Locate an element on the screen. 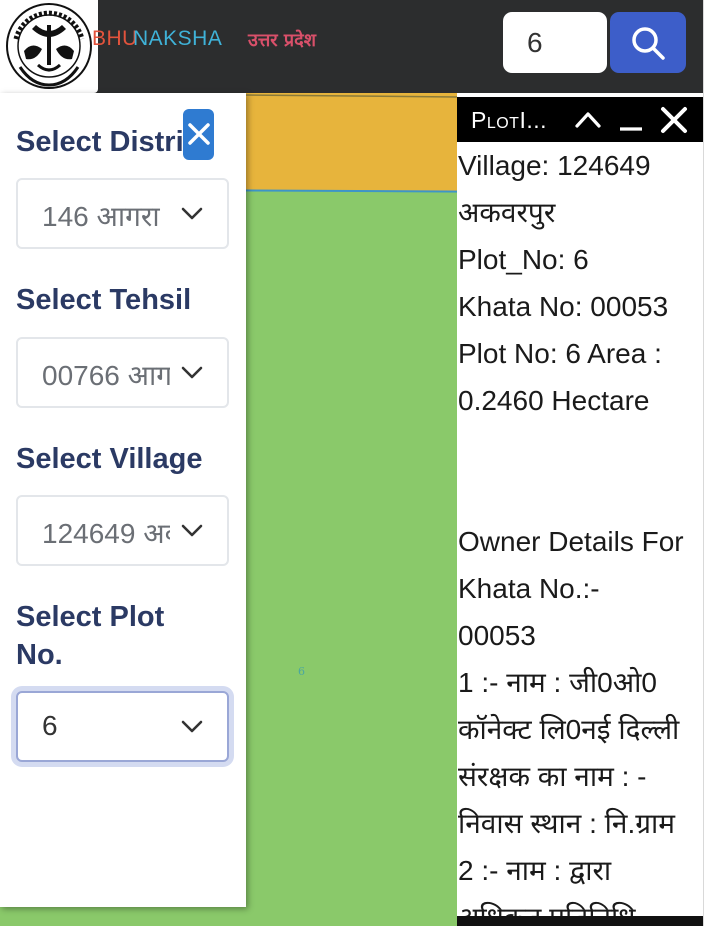 This screenshot has height=926, width=720. info-line: Plot No: 6 Area : is located at coordinates (560, 353).